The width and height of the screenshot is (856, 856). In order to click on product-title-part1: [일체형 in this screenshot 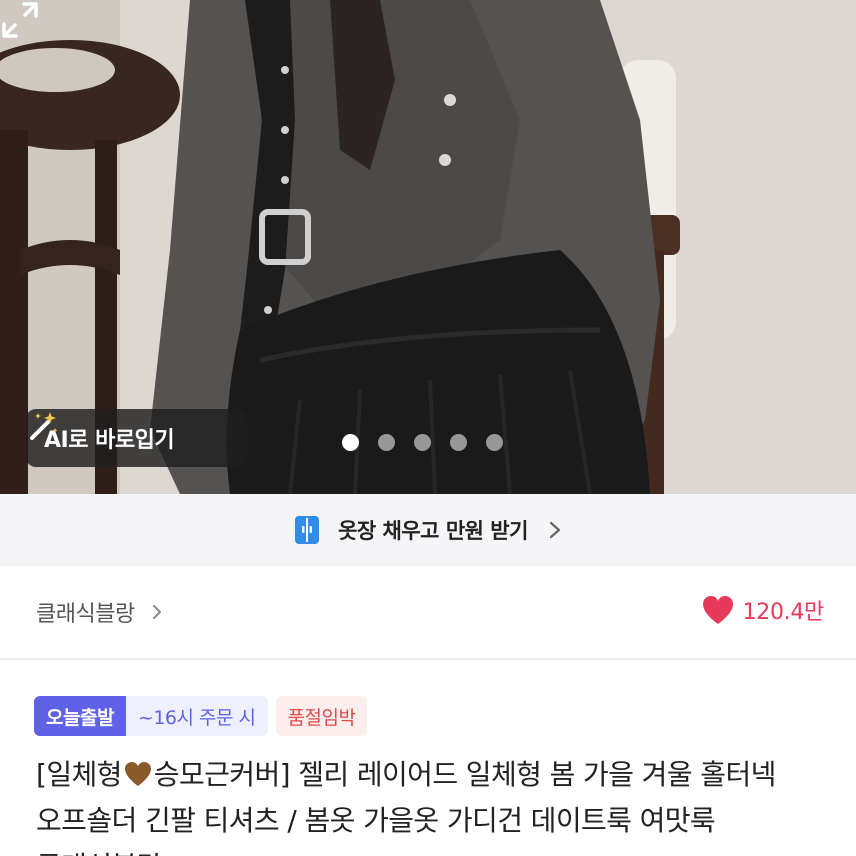, I will do `click(79, 774)`.